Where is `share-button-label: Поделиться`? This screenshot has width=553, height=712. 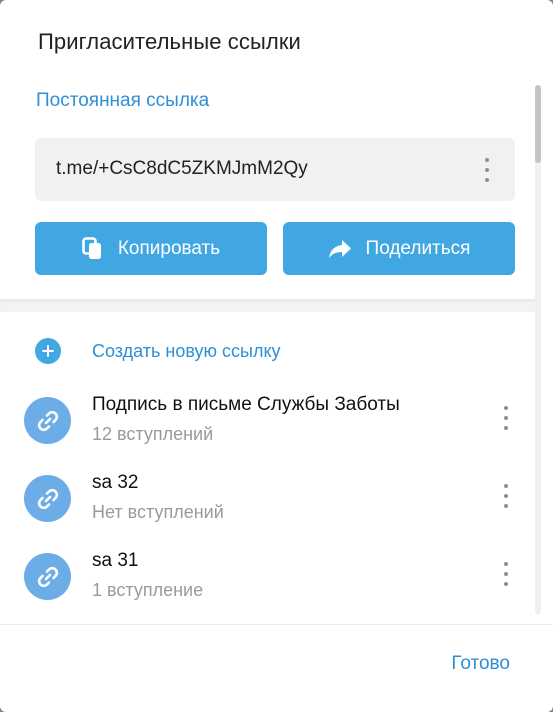
share-button-label: Поделиться is located at coordinates (418, 248).